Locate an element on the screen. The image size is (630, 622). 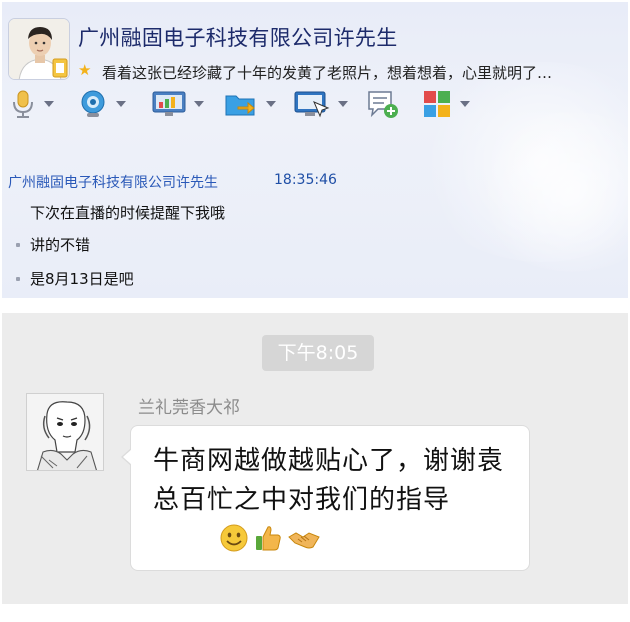
thumbs-up-emoji is located at coordinates (268, 538).